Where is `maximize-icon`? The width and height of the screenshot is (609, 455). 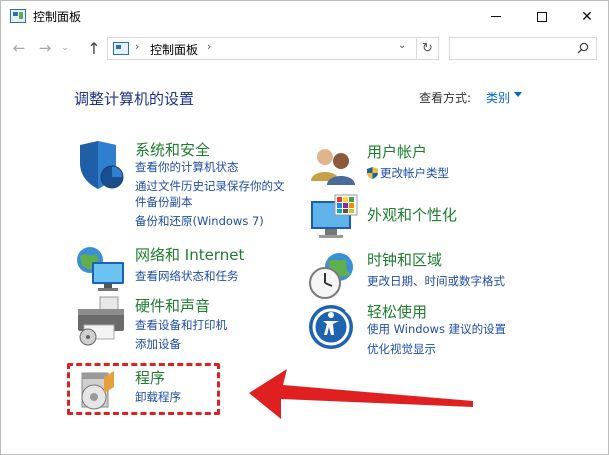
maximize-icon is located at coordinates (542, 16).